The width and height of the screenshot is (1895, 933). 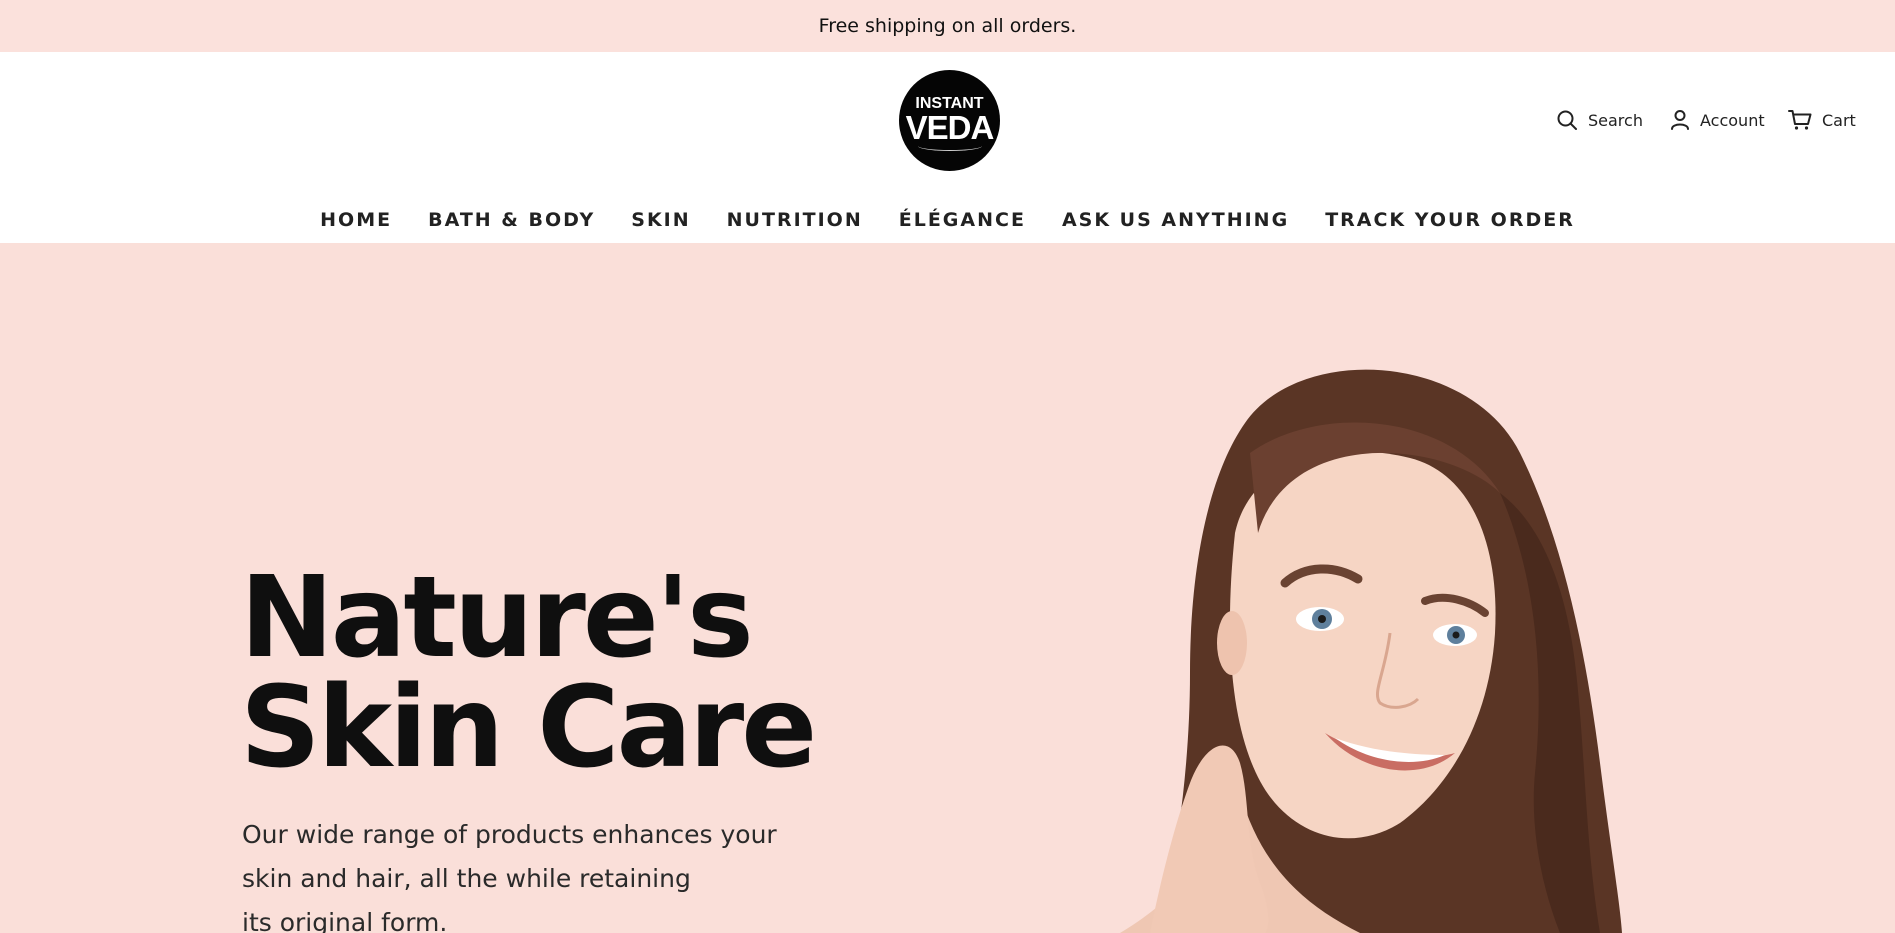 I want to click on nav-item-nutrition: NUTRITION, so click(x=795, y=220).